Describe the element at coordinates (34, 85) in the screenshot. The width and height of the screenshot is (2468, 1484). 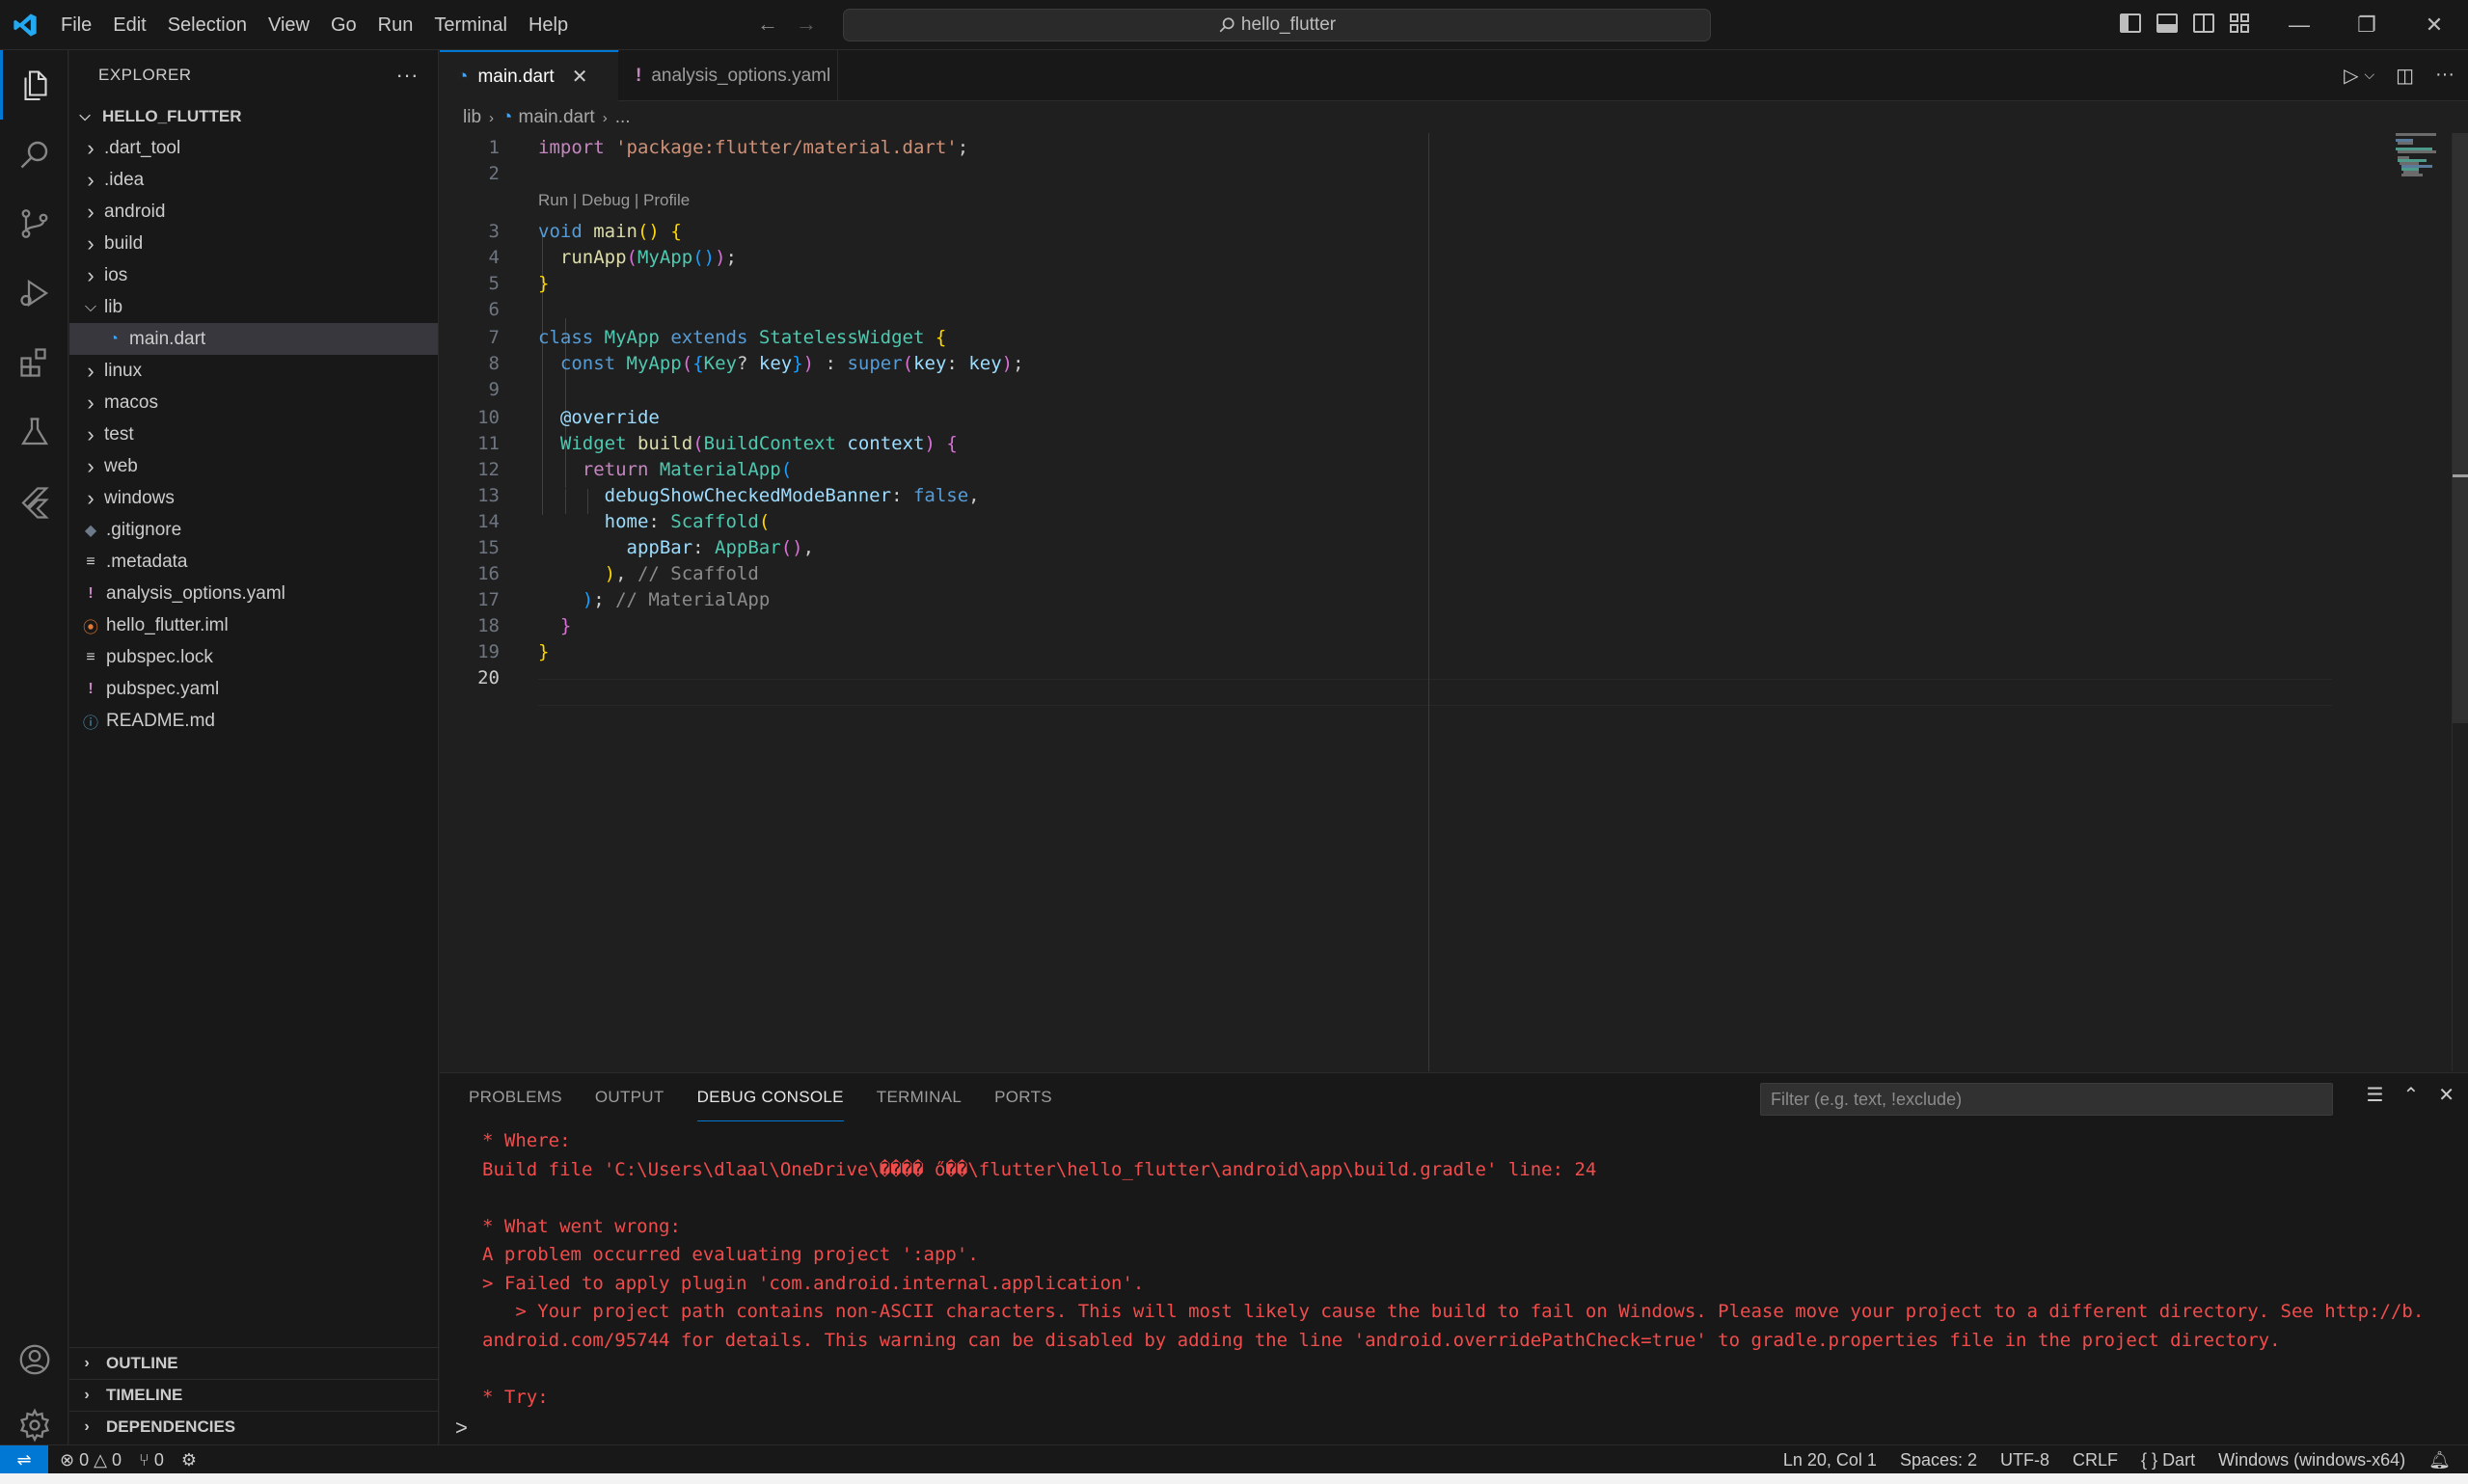
I see `explorer-icon` at that location.